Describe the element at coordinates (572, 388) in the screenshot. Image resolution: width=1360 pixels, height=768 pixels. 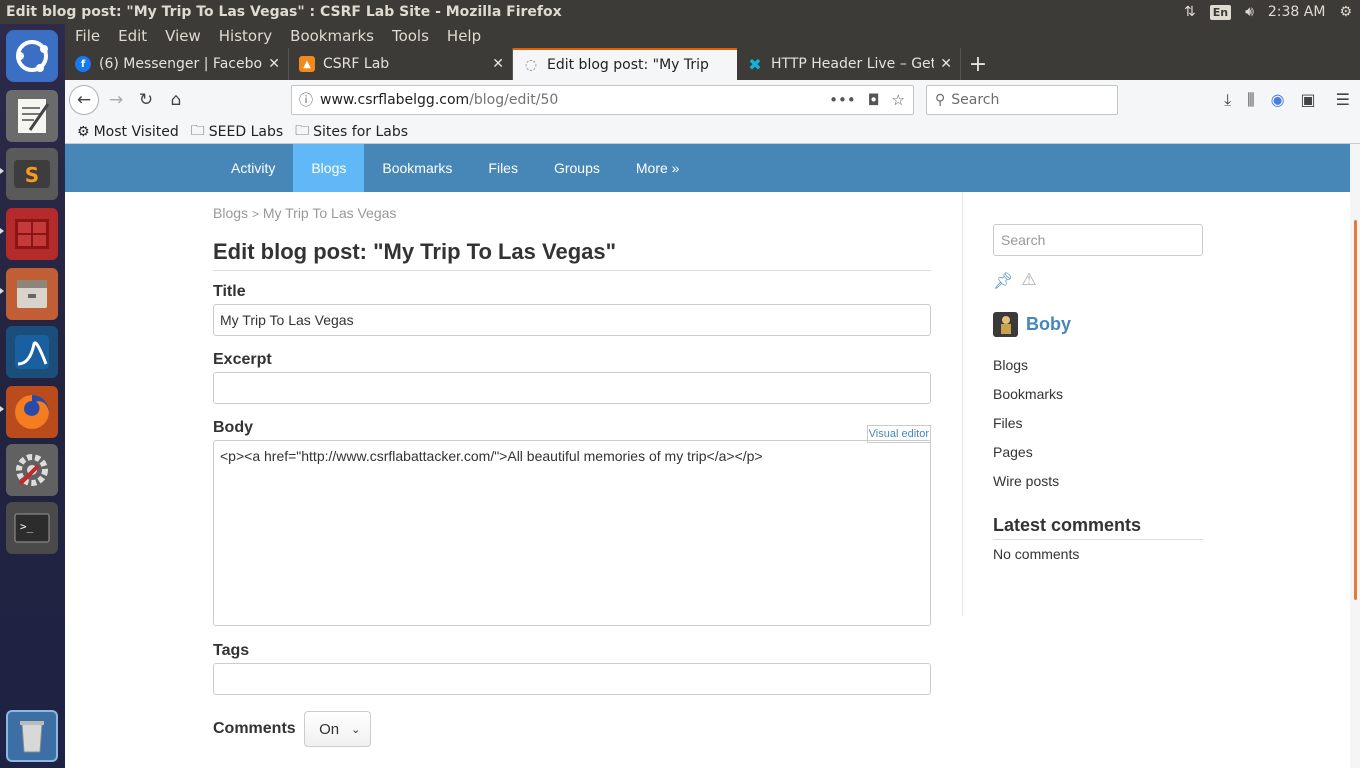
I see `excerpt-input` at that location.